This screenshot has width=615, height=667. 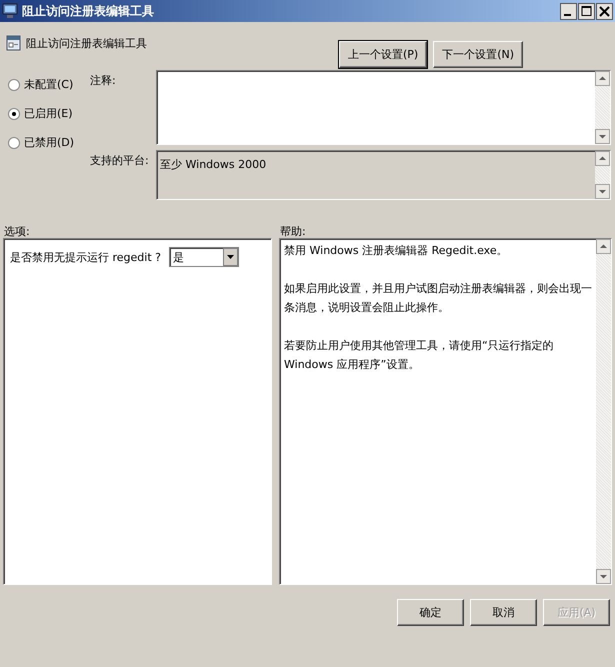 What do you see at coordinates (103, 81) in the screenshot?
I see `comment-label: 注释:` at bounding box center [103, 81].